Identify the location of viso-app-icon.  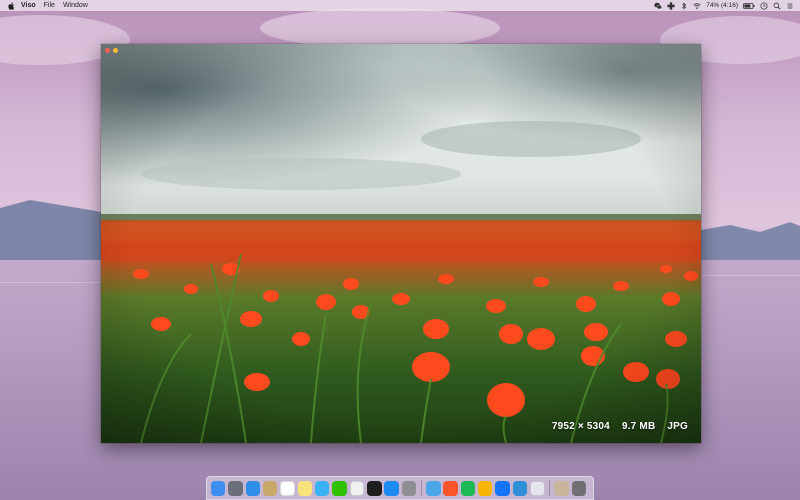
(537, 488).